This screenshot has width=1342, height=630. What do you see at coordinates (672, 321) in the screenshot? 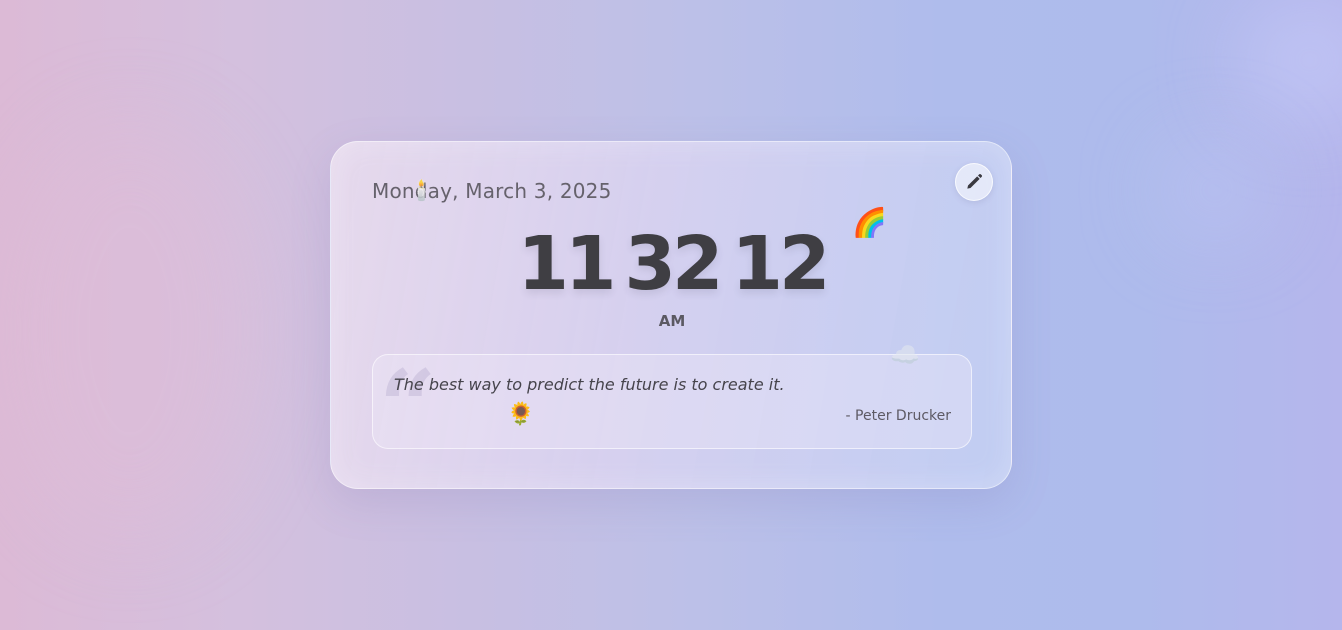
I see `meridiem-label: AM` at bounding box center [672, 321].